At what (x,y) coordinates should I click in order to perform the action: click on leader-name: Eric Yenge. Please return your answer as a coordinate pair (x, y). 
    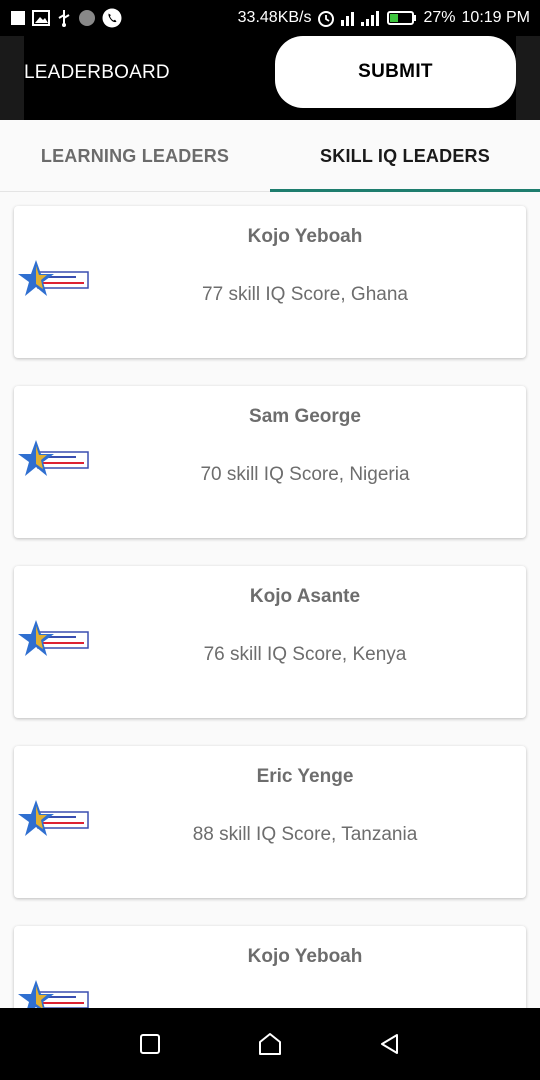
    Looking at the image, I should click on (305, 776).